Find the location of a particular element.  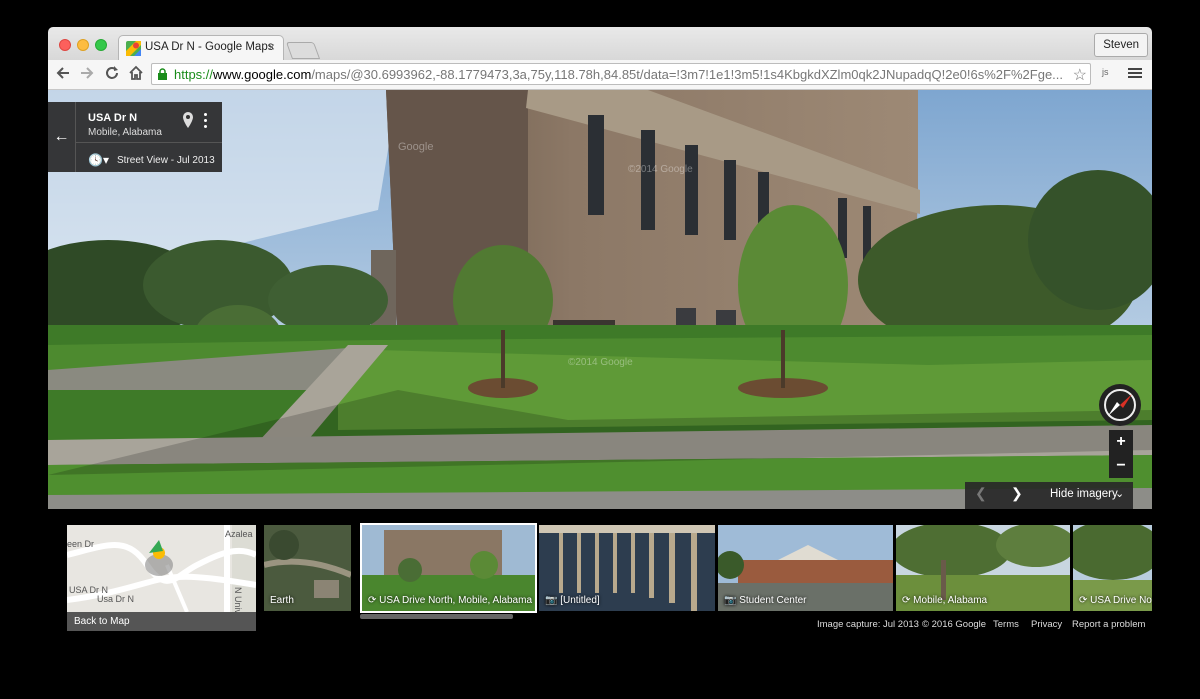

back-arrow-icon: ← is located at coordinates (62, 137).